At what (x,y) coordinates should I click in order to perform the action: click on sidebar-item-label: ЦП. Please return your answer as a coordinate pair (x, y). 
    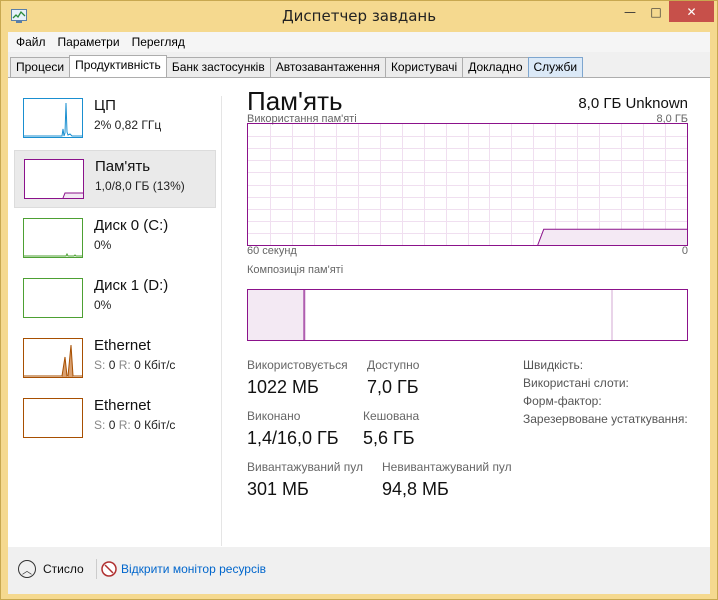
    Looking at the image, I should click on (105, 105).